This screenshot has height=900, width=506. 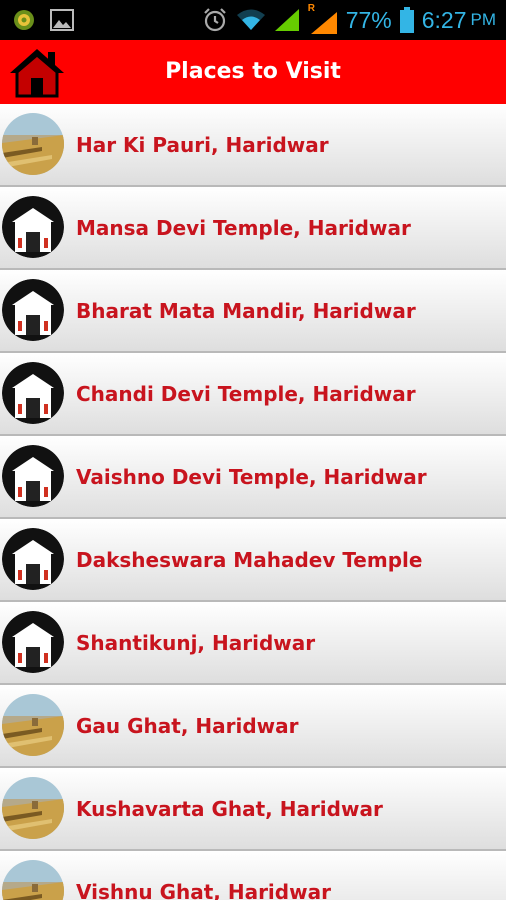 What do you see at coordinates (246, 394) in the screenshot?
I see `place-name: Chandi Devi Temple, Haridwar` at bounding box center [246, 394].